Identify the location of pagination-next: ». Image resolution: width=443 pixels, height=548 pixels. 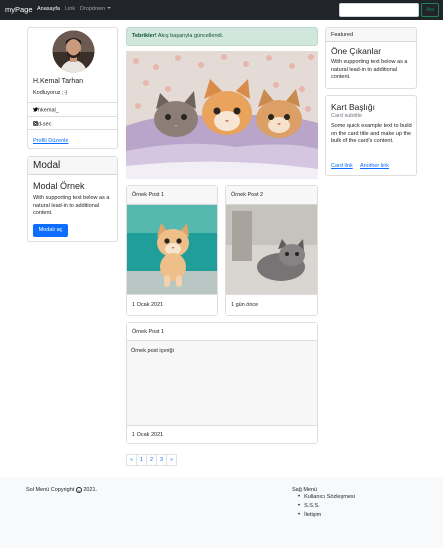
(171, 460).